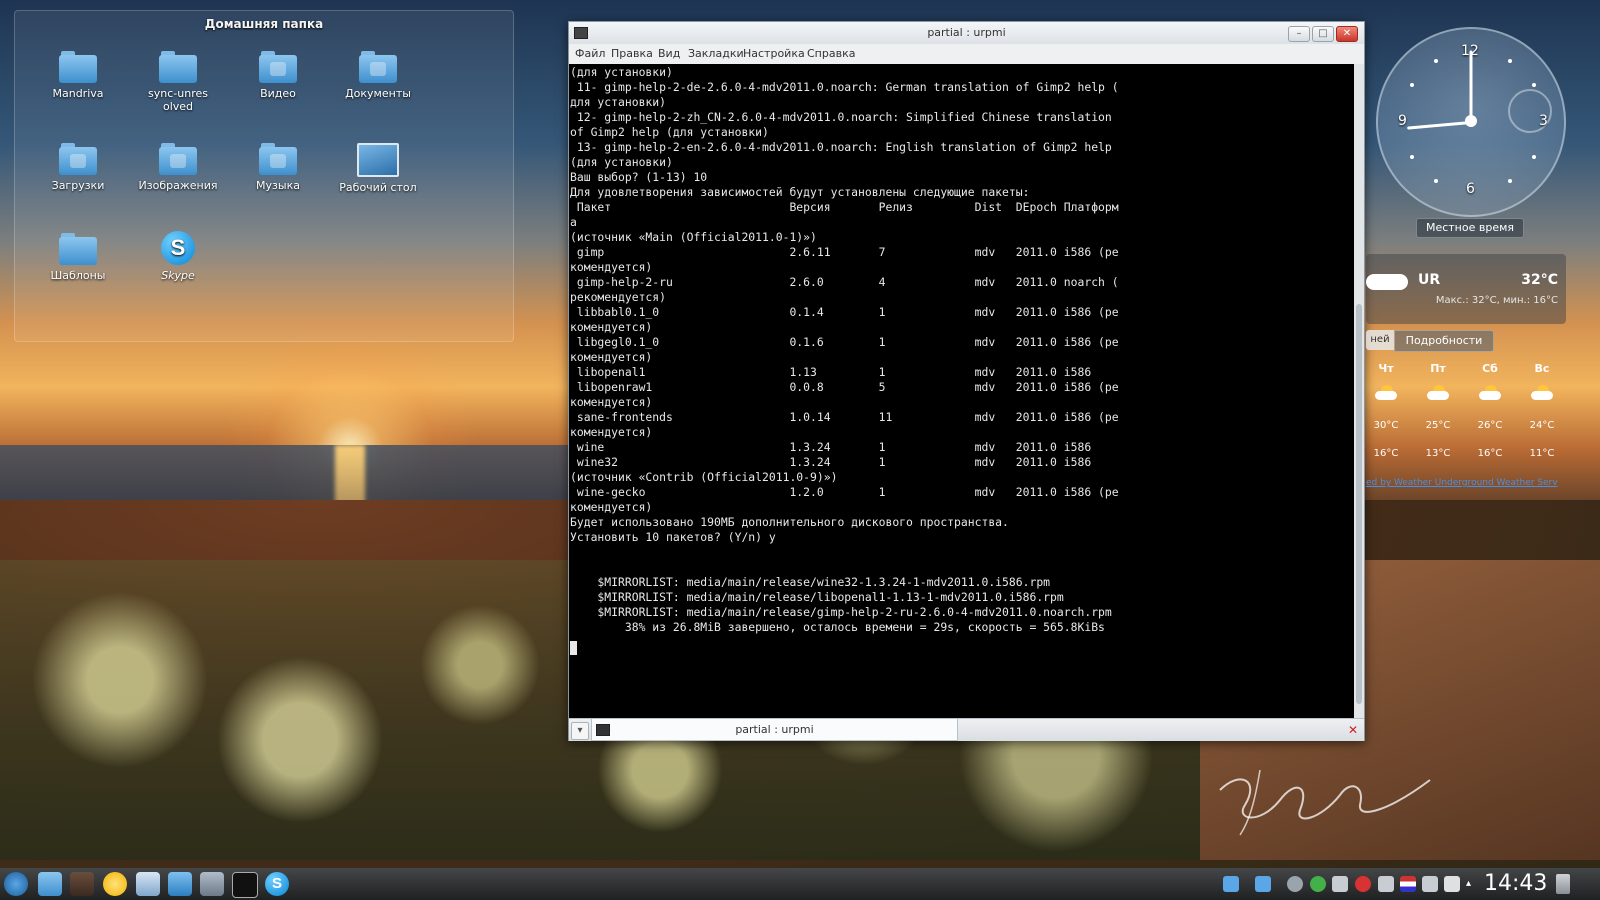  Describe the element at coordinates (1380, 340) in the screenshot. I see `weather-tab-days: ней` at that location.